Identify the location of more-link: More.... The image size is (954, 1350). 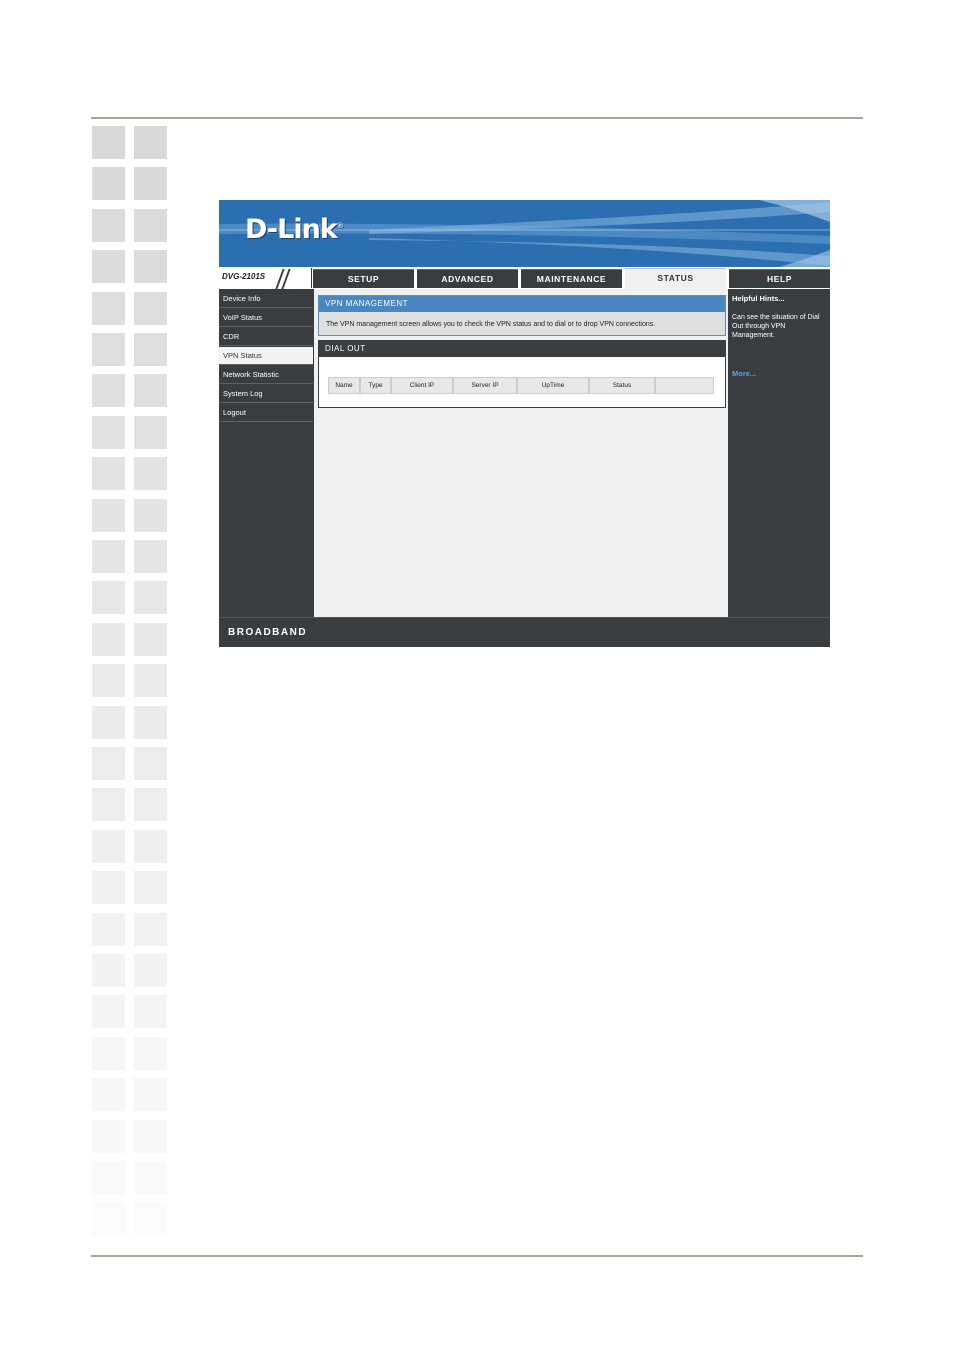
(744, 373).